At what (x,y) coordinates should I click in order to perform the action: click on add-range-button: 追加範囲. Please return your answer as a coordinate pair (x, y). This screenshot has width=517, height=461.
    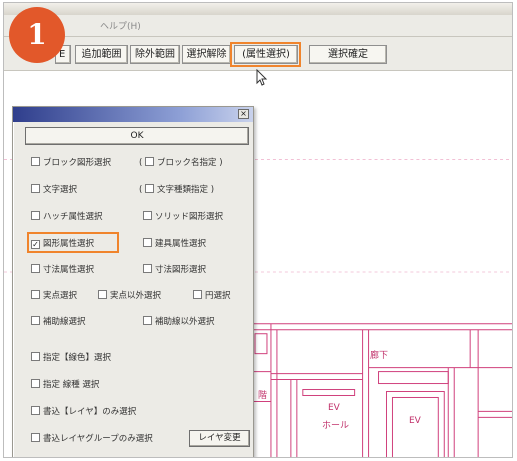
    Looking at the image, I should click on (101, 54).